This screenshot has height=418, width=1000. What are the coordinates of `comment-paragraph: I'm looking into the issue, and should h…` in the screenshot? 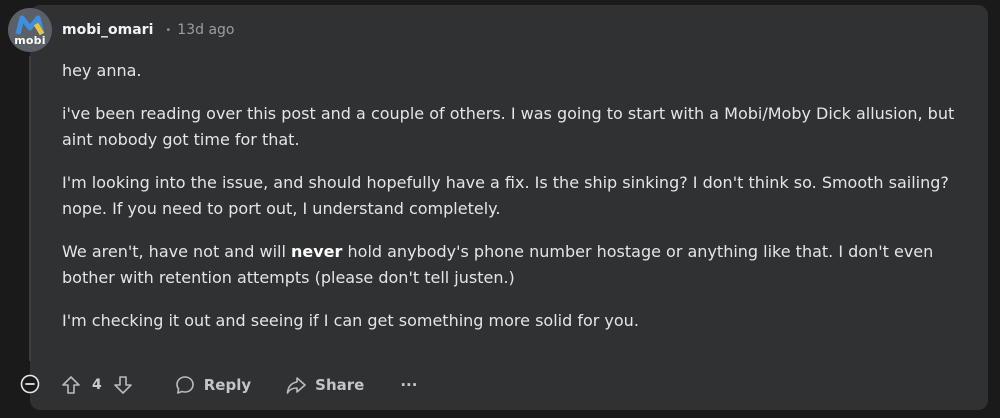 It's located at (505, 195).